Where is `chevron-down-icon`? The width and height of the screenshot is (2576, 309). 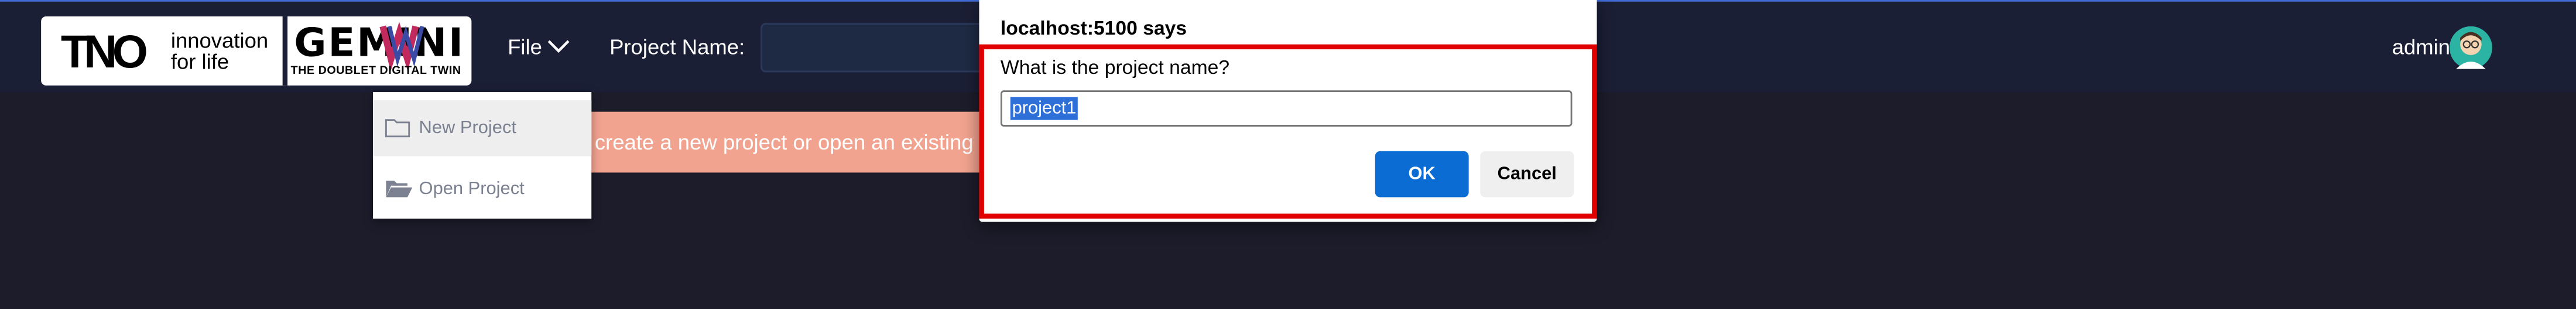 chevron-down-icon is located at coordinates (558, 46).